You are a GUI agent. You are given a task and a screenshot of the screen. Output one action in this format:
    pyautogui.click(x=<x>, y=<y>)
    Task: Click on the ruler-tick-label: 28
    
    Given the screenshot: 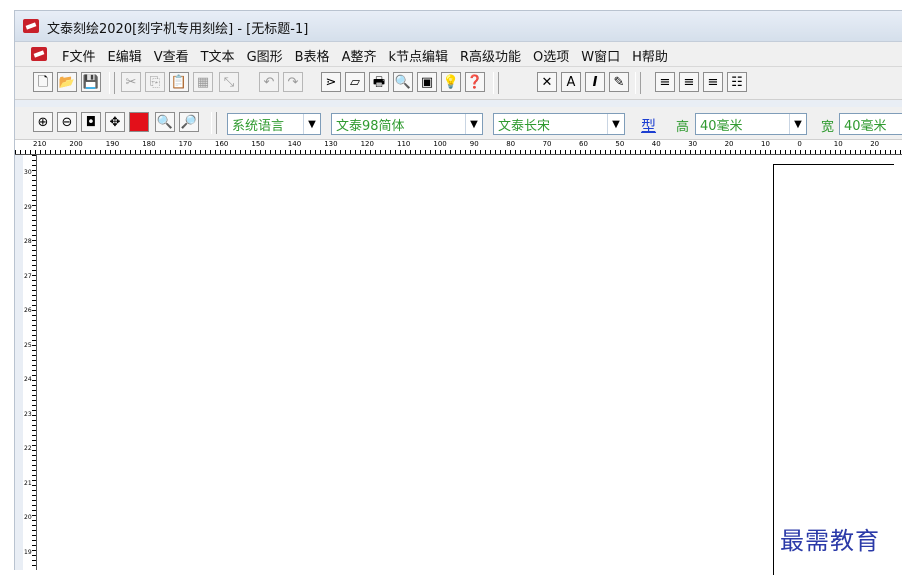 What is the action you would take?
    pyautogui.click(x=28, y=241)
    